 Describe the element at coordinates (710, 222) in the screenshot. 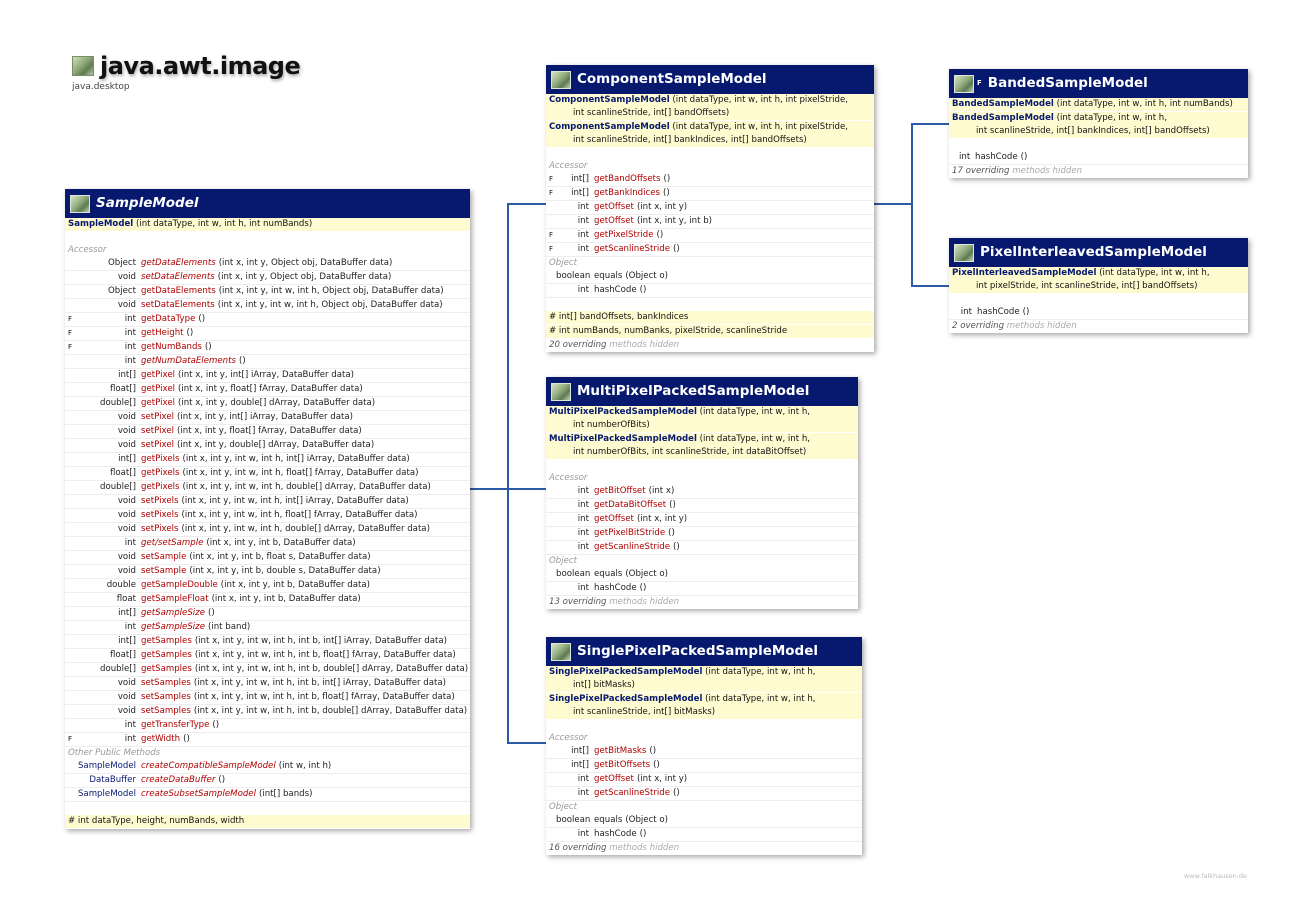

I see `method-row: int getOffset (int x, int y, int b)` at that location.